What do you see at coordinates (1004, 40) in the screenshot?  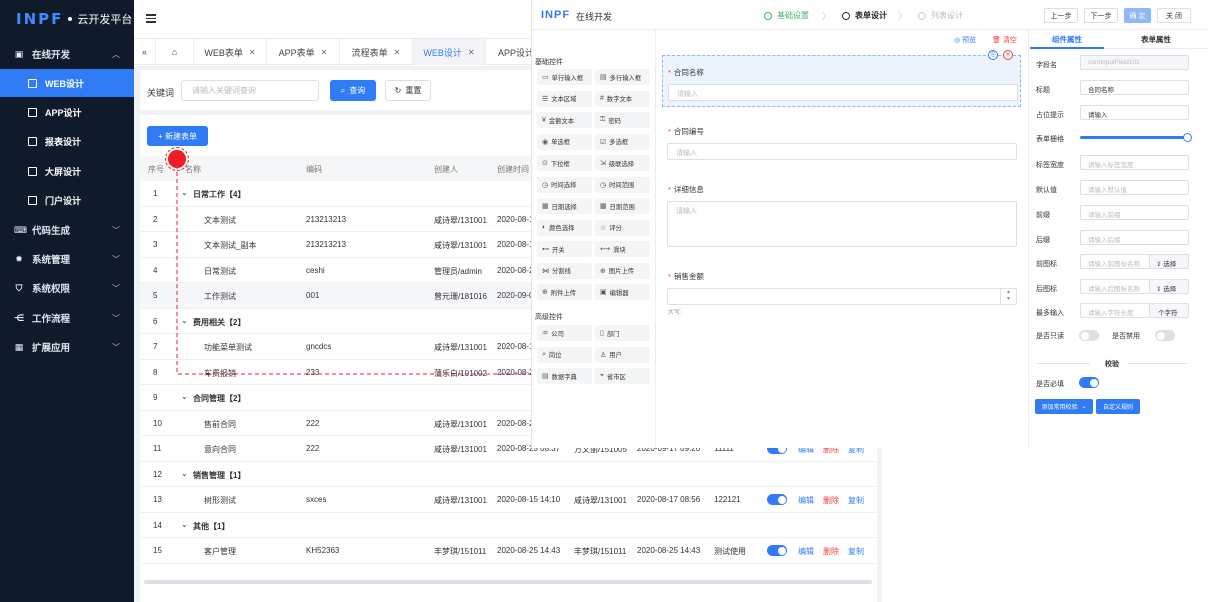 I see `clear-button: 🗑 清空` at bounding box center [1004, 40].